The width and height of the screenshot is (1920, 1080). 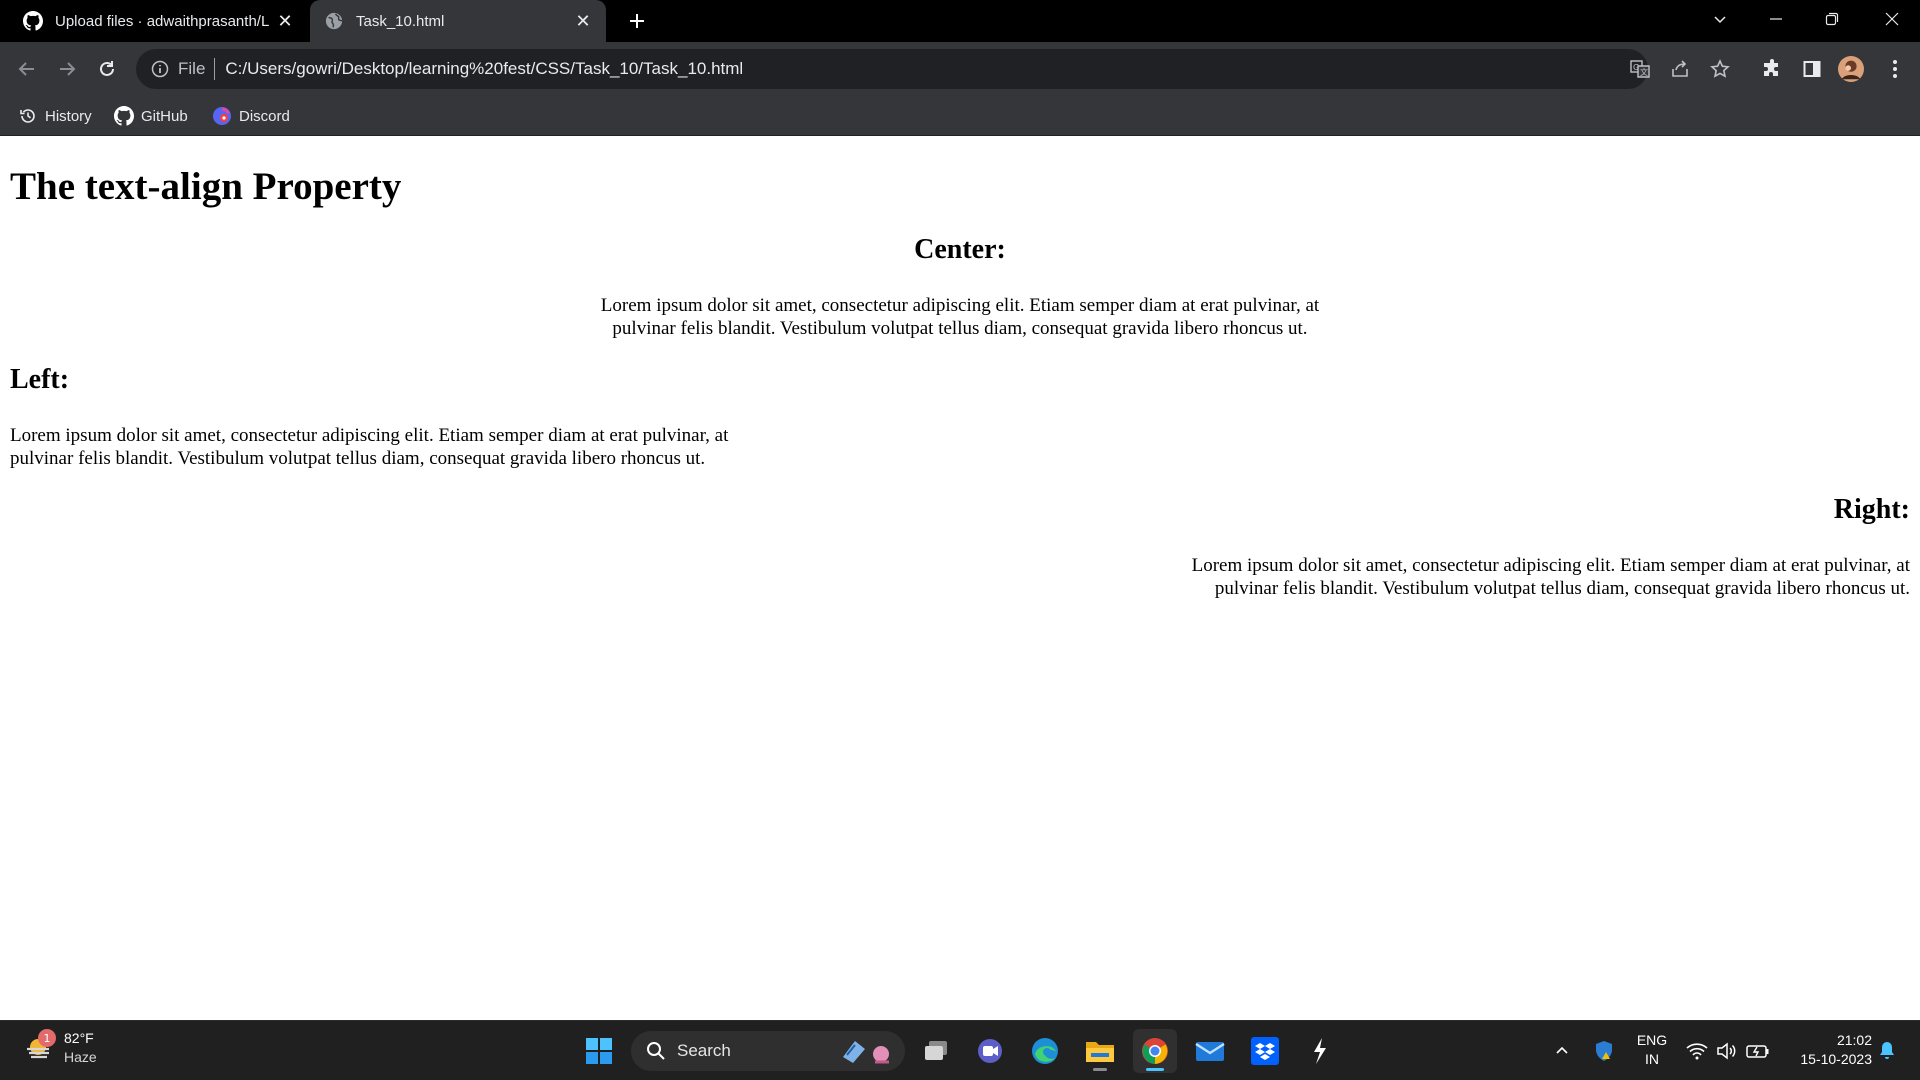 I want to click on history-icon, so click(x=28, y=116).